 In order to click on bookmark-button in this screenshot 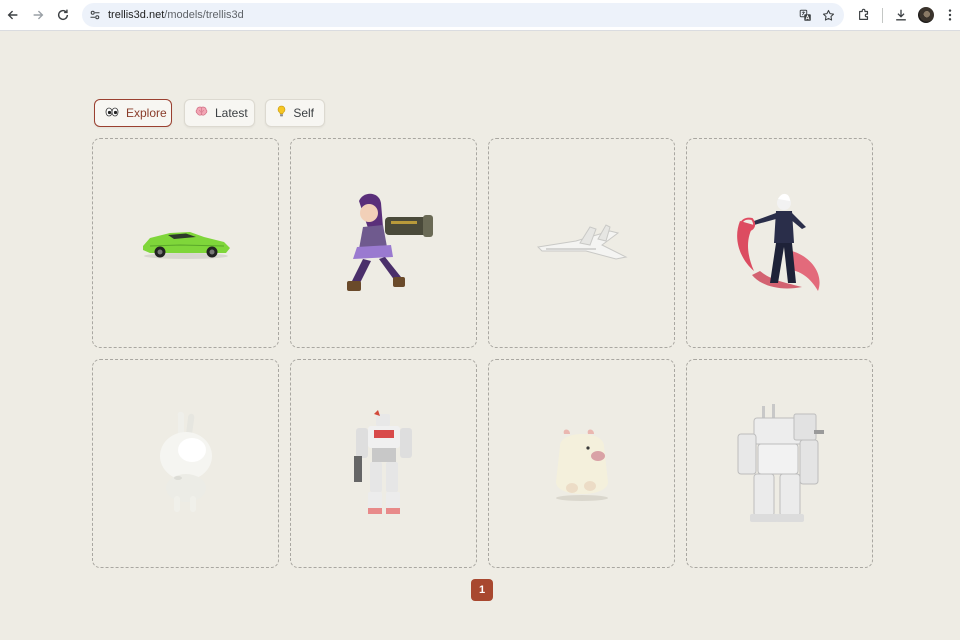, I will do `click(828, 15)`.